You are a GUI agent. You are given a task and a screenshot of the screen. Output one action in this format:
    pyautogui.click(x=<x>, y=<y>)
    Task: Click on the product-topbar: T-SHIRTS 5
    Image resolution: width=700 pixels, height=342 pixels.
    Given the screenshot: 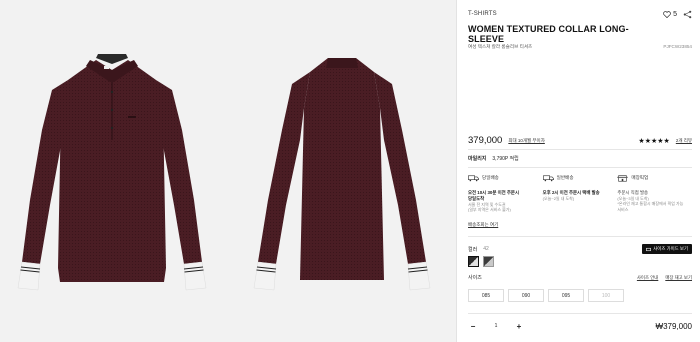 What is the action you would take?
    pyautogui.click(x=580, y=14)
    